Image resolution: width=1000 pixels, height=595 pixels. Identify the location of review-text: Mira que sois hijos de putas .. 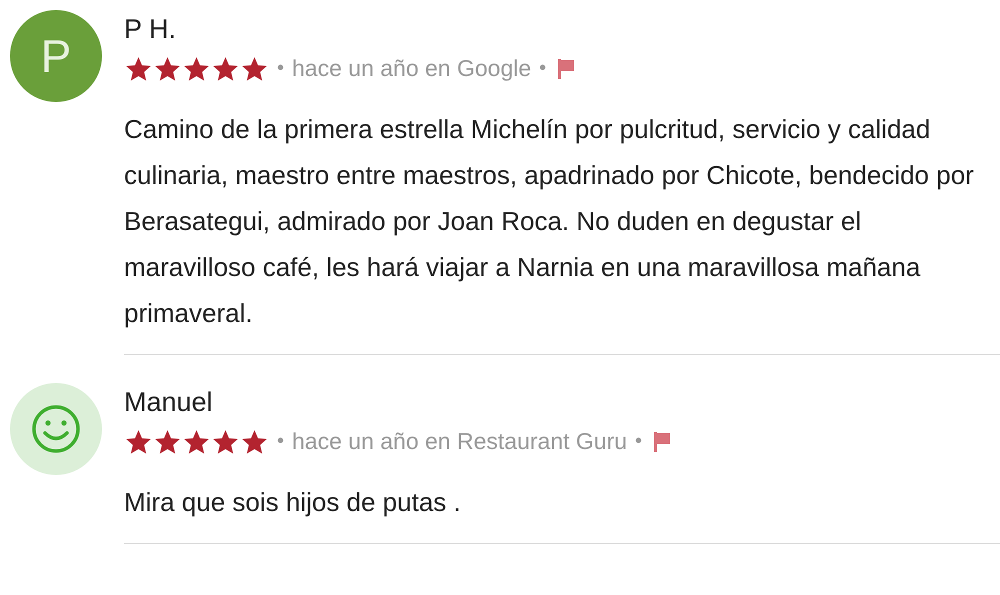
(293, 502).